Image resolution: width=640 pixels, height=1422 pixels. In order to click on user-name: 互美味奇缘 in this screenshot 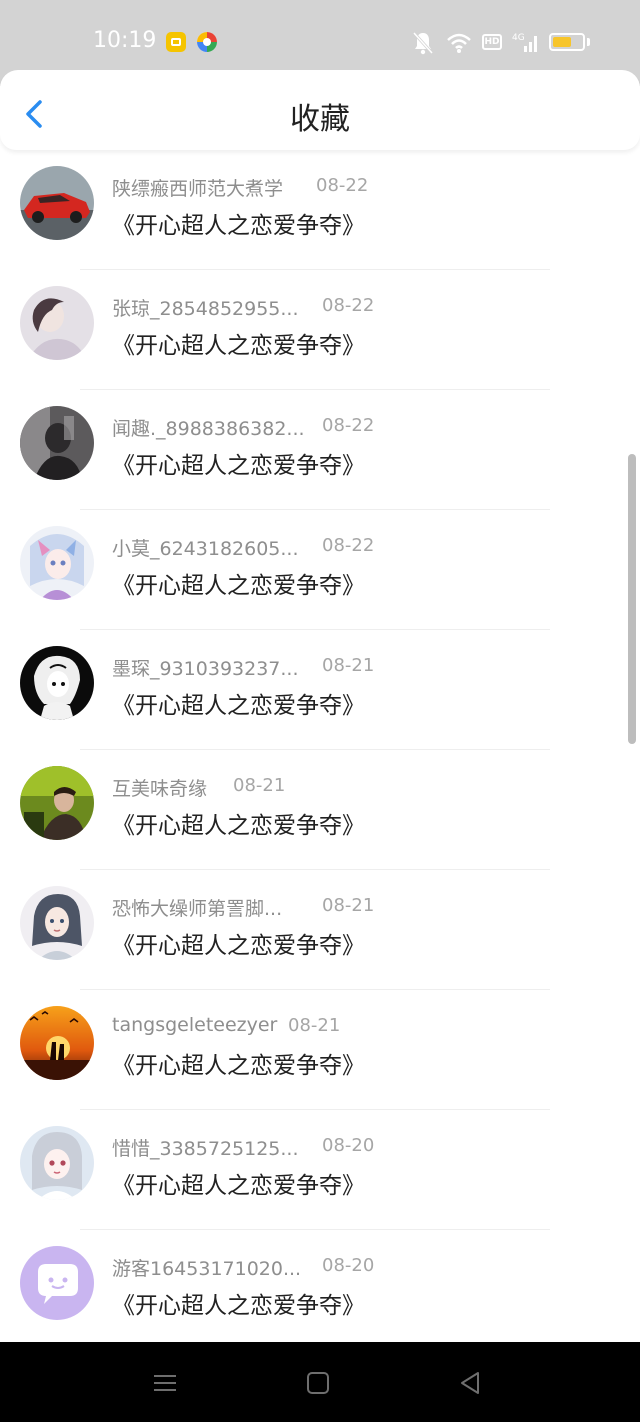, I will do `click(160, 789)`.